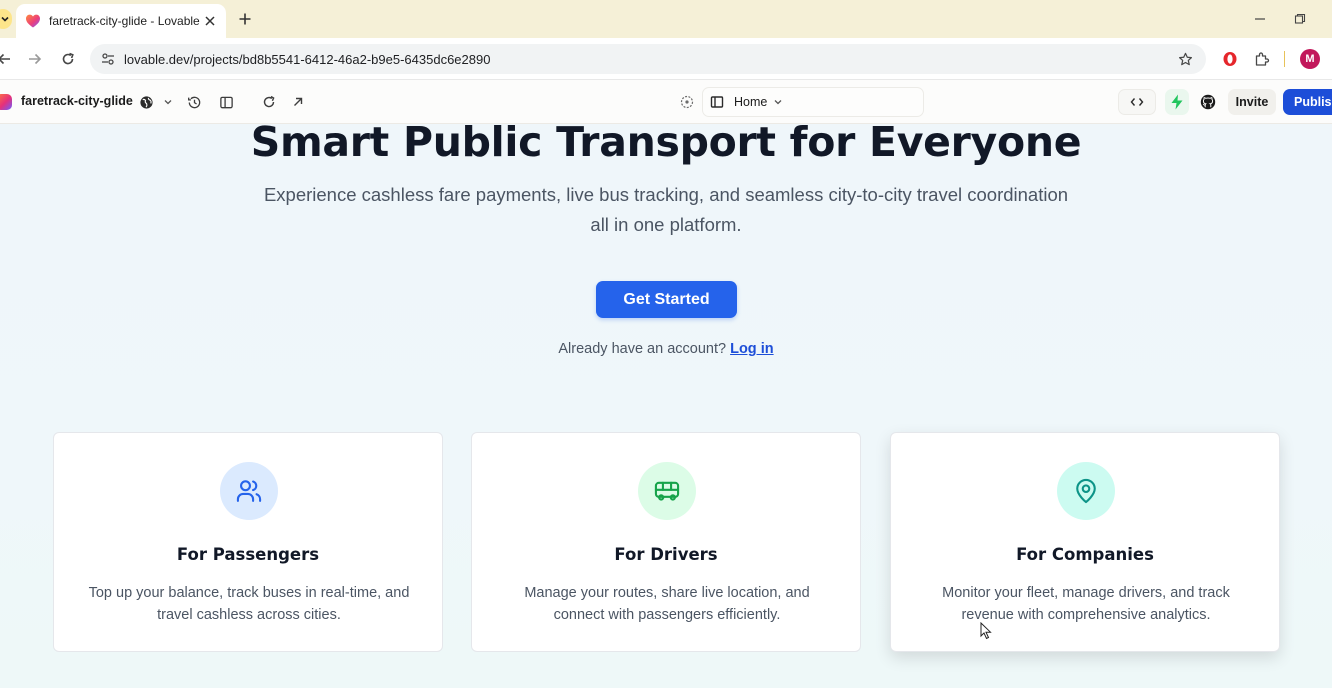 The width and height of the screenshot is (1332, 688). Describe the element at coordinates (1284, 59) in the screenshot. I see `toolbar-divider` at that location.